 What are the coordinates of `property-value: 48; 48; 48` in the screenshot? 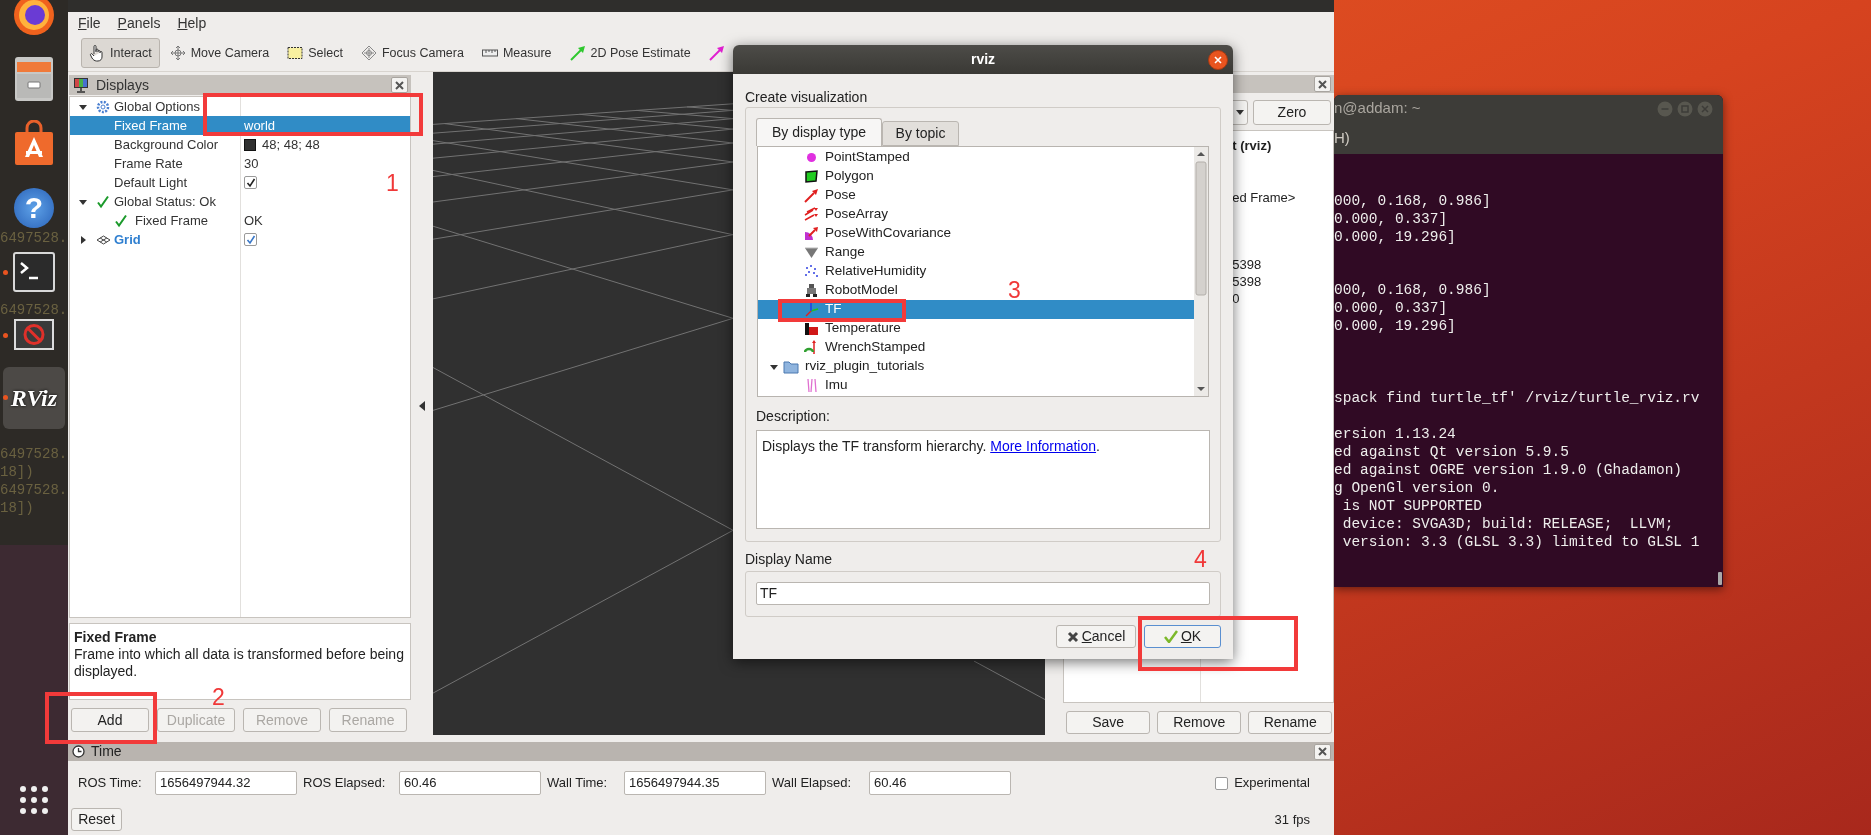 It's located at (291, 144).